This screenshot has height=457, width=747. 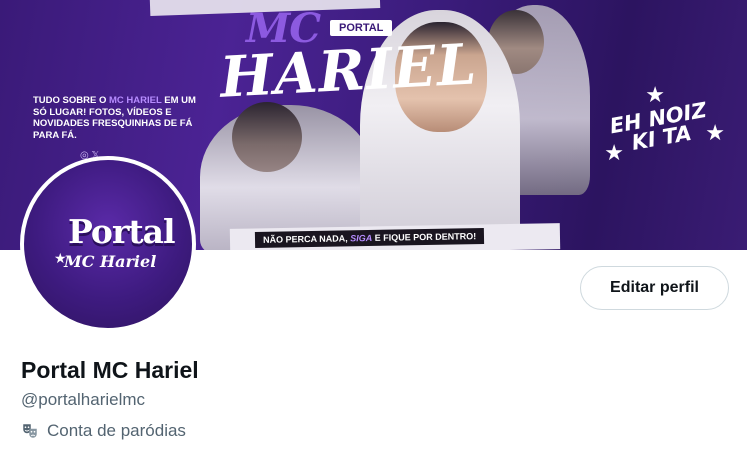 What do you see at coordinates (116, 430) in the screenshot?
I see `parody-label: Conta de paródias` at bounding box center [116, 430].